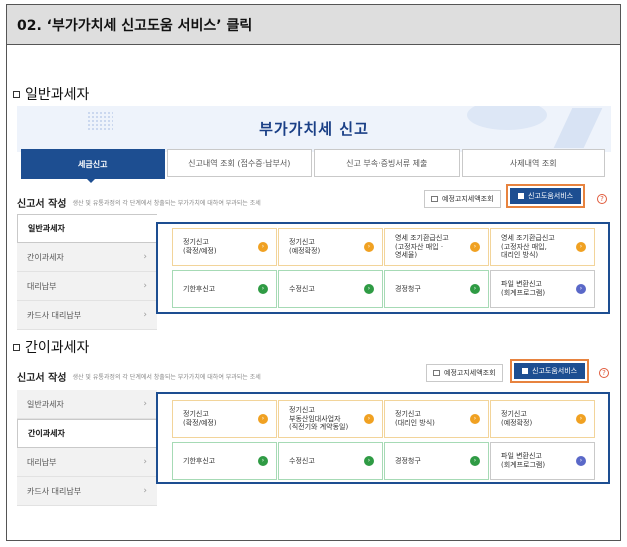 This screenshot has height=547, width=627. I want to click on section-label-simplified: 간이과세자, so click(51, 347).